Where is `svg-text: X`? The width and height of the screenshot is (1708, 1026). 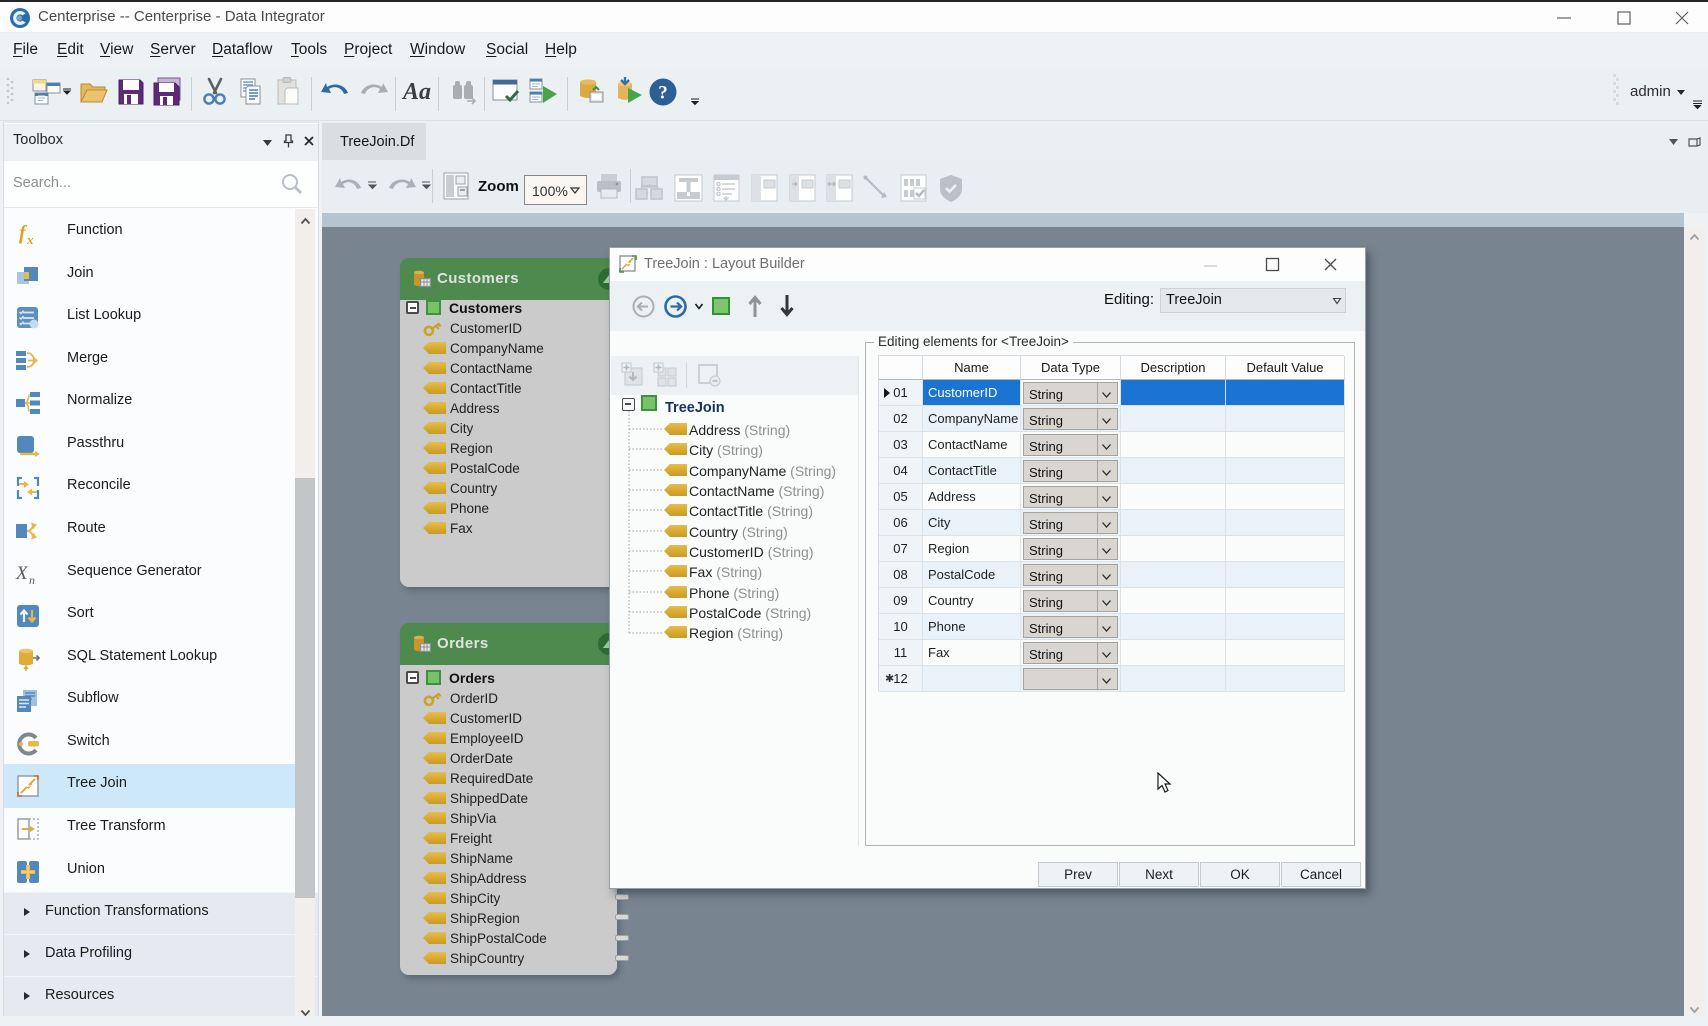
svg-text: X is located at coordinates (22, 573).